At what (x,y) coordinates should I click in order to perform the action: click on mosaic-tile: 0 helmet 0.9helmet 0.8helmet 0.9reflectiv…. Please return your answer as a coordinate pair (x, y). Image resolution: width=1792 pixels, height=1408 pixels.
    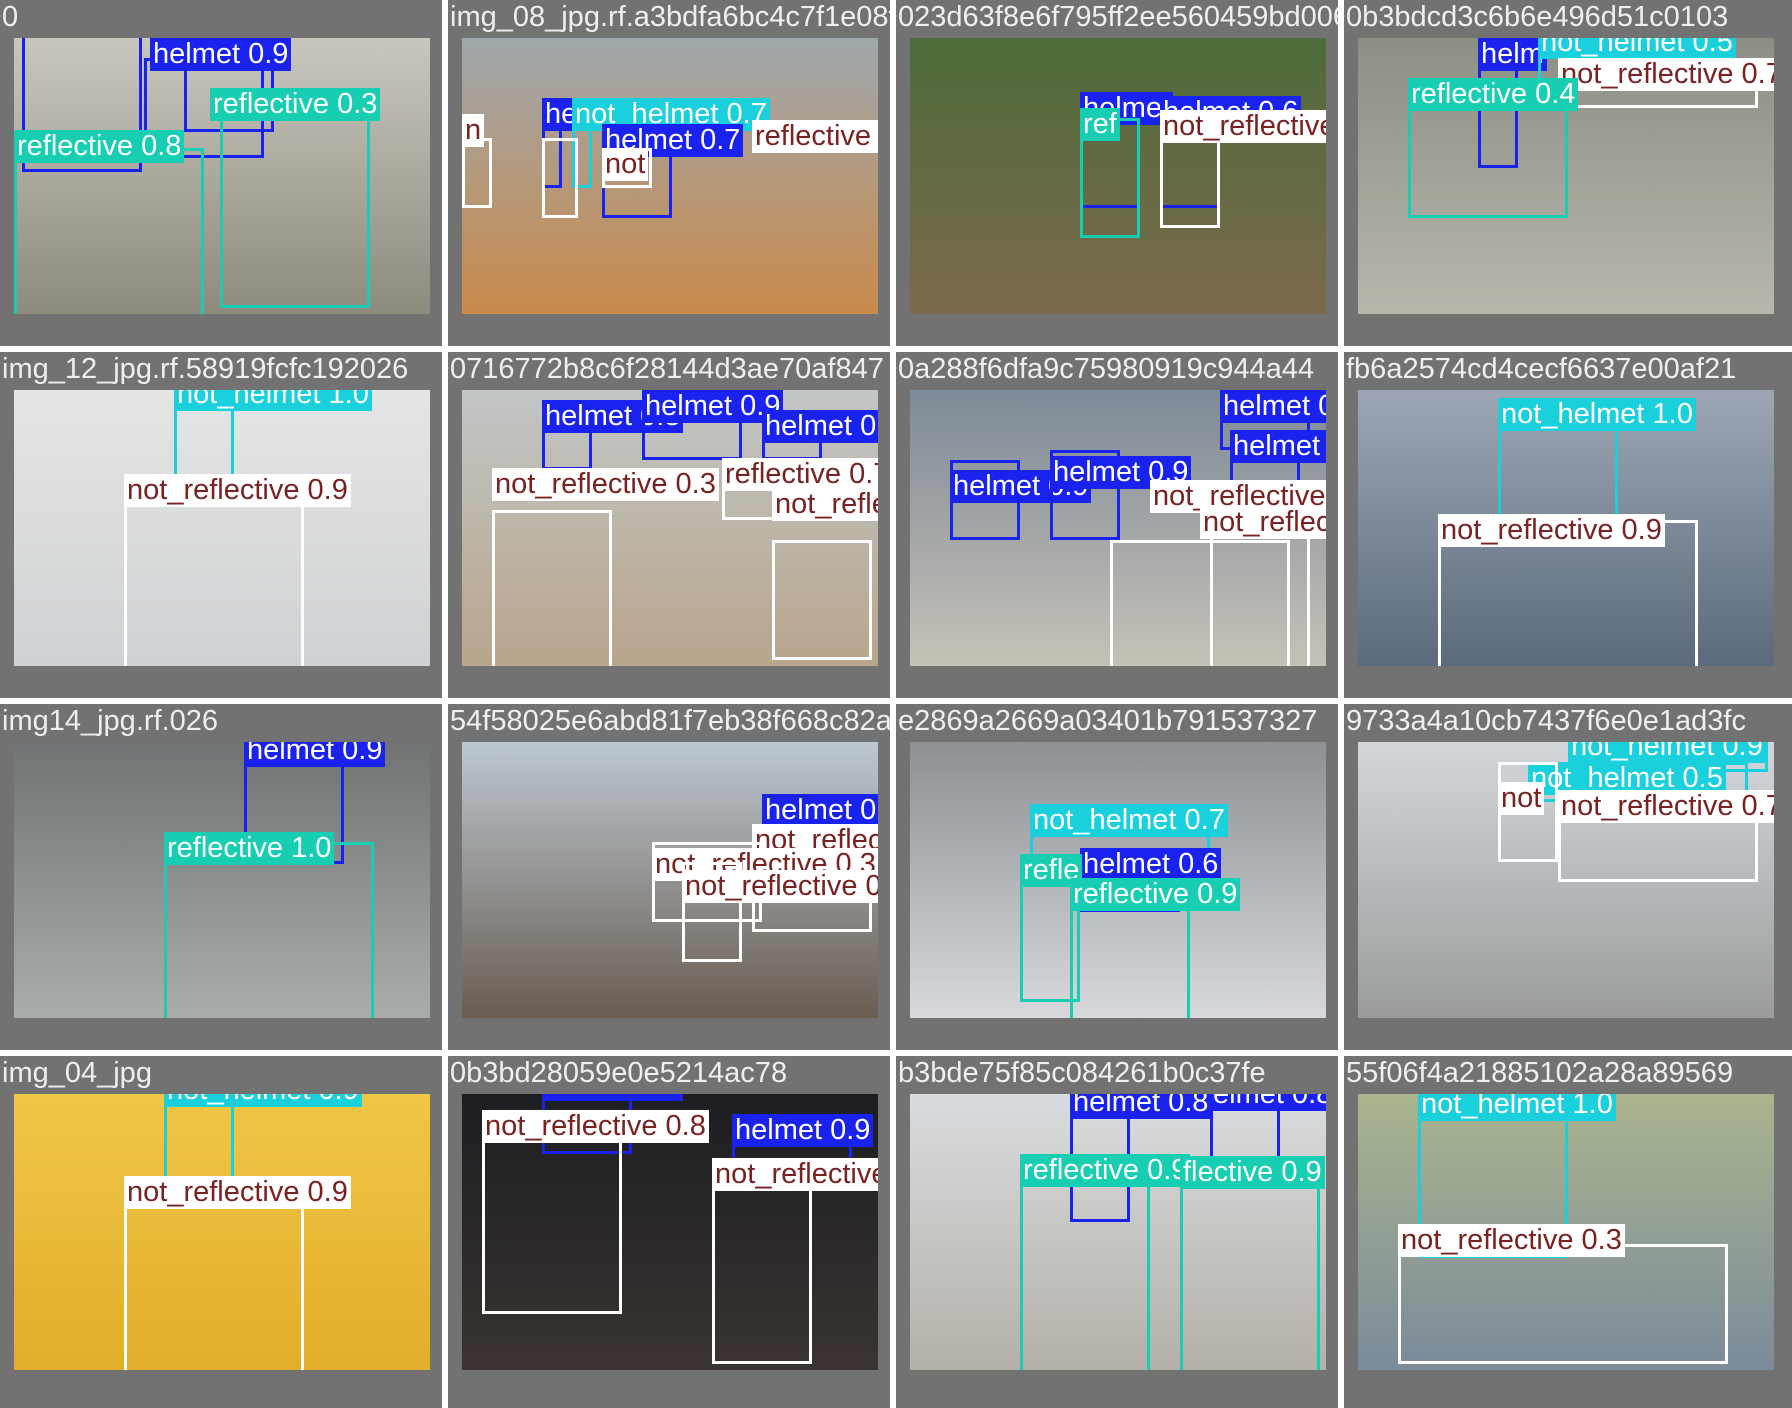
    Looking at the image, I should click on (221, 173).